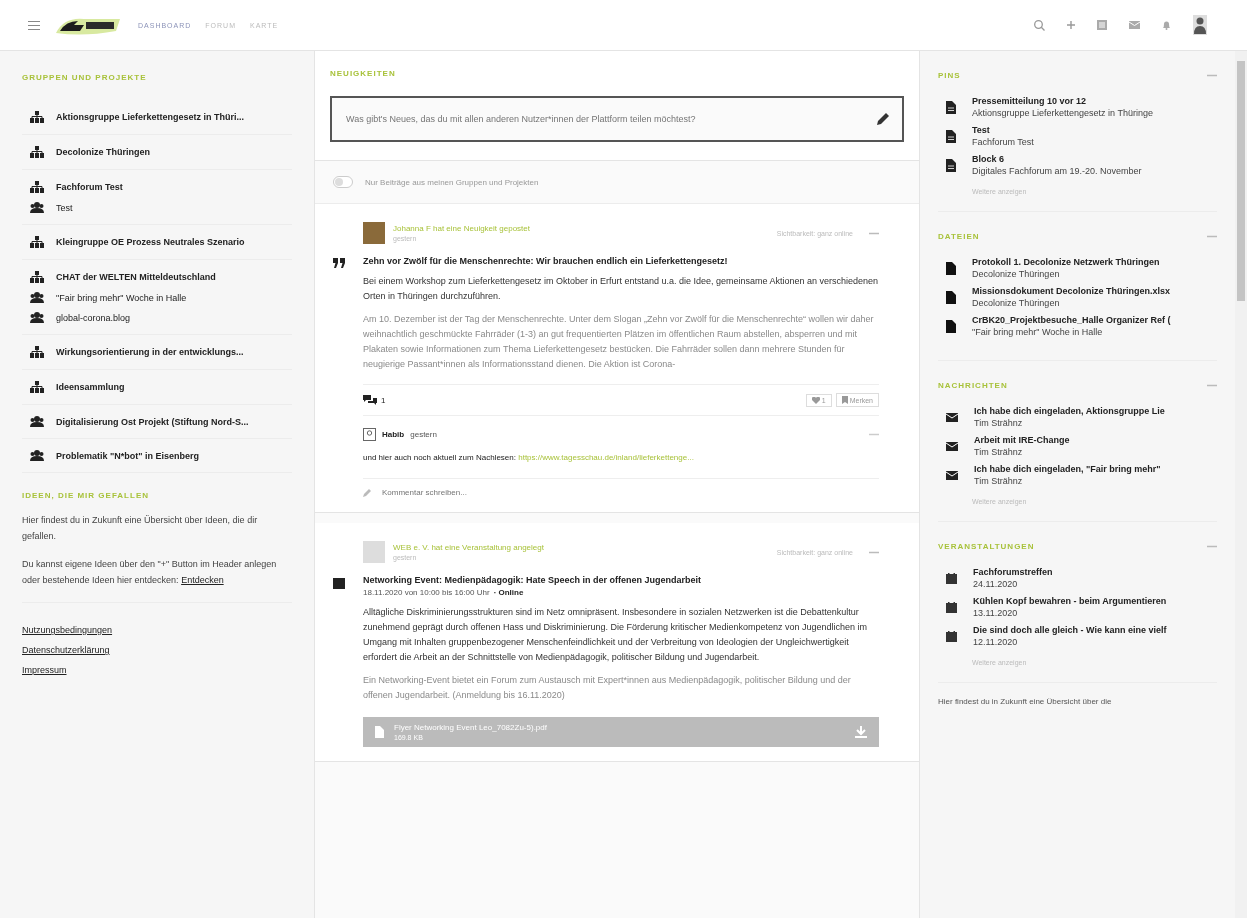 Image resolution: width=1247 pixels, height=918 pixels. I want to click on info-text: Hier findest du in Zukunft eine Übersicht über Ideen, die dir gefallen., so click(140, 528).